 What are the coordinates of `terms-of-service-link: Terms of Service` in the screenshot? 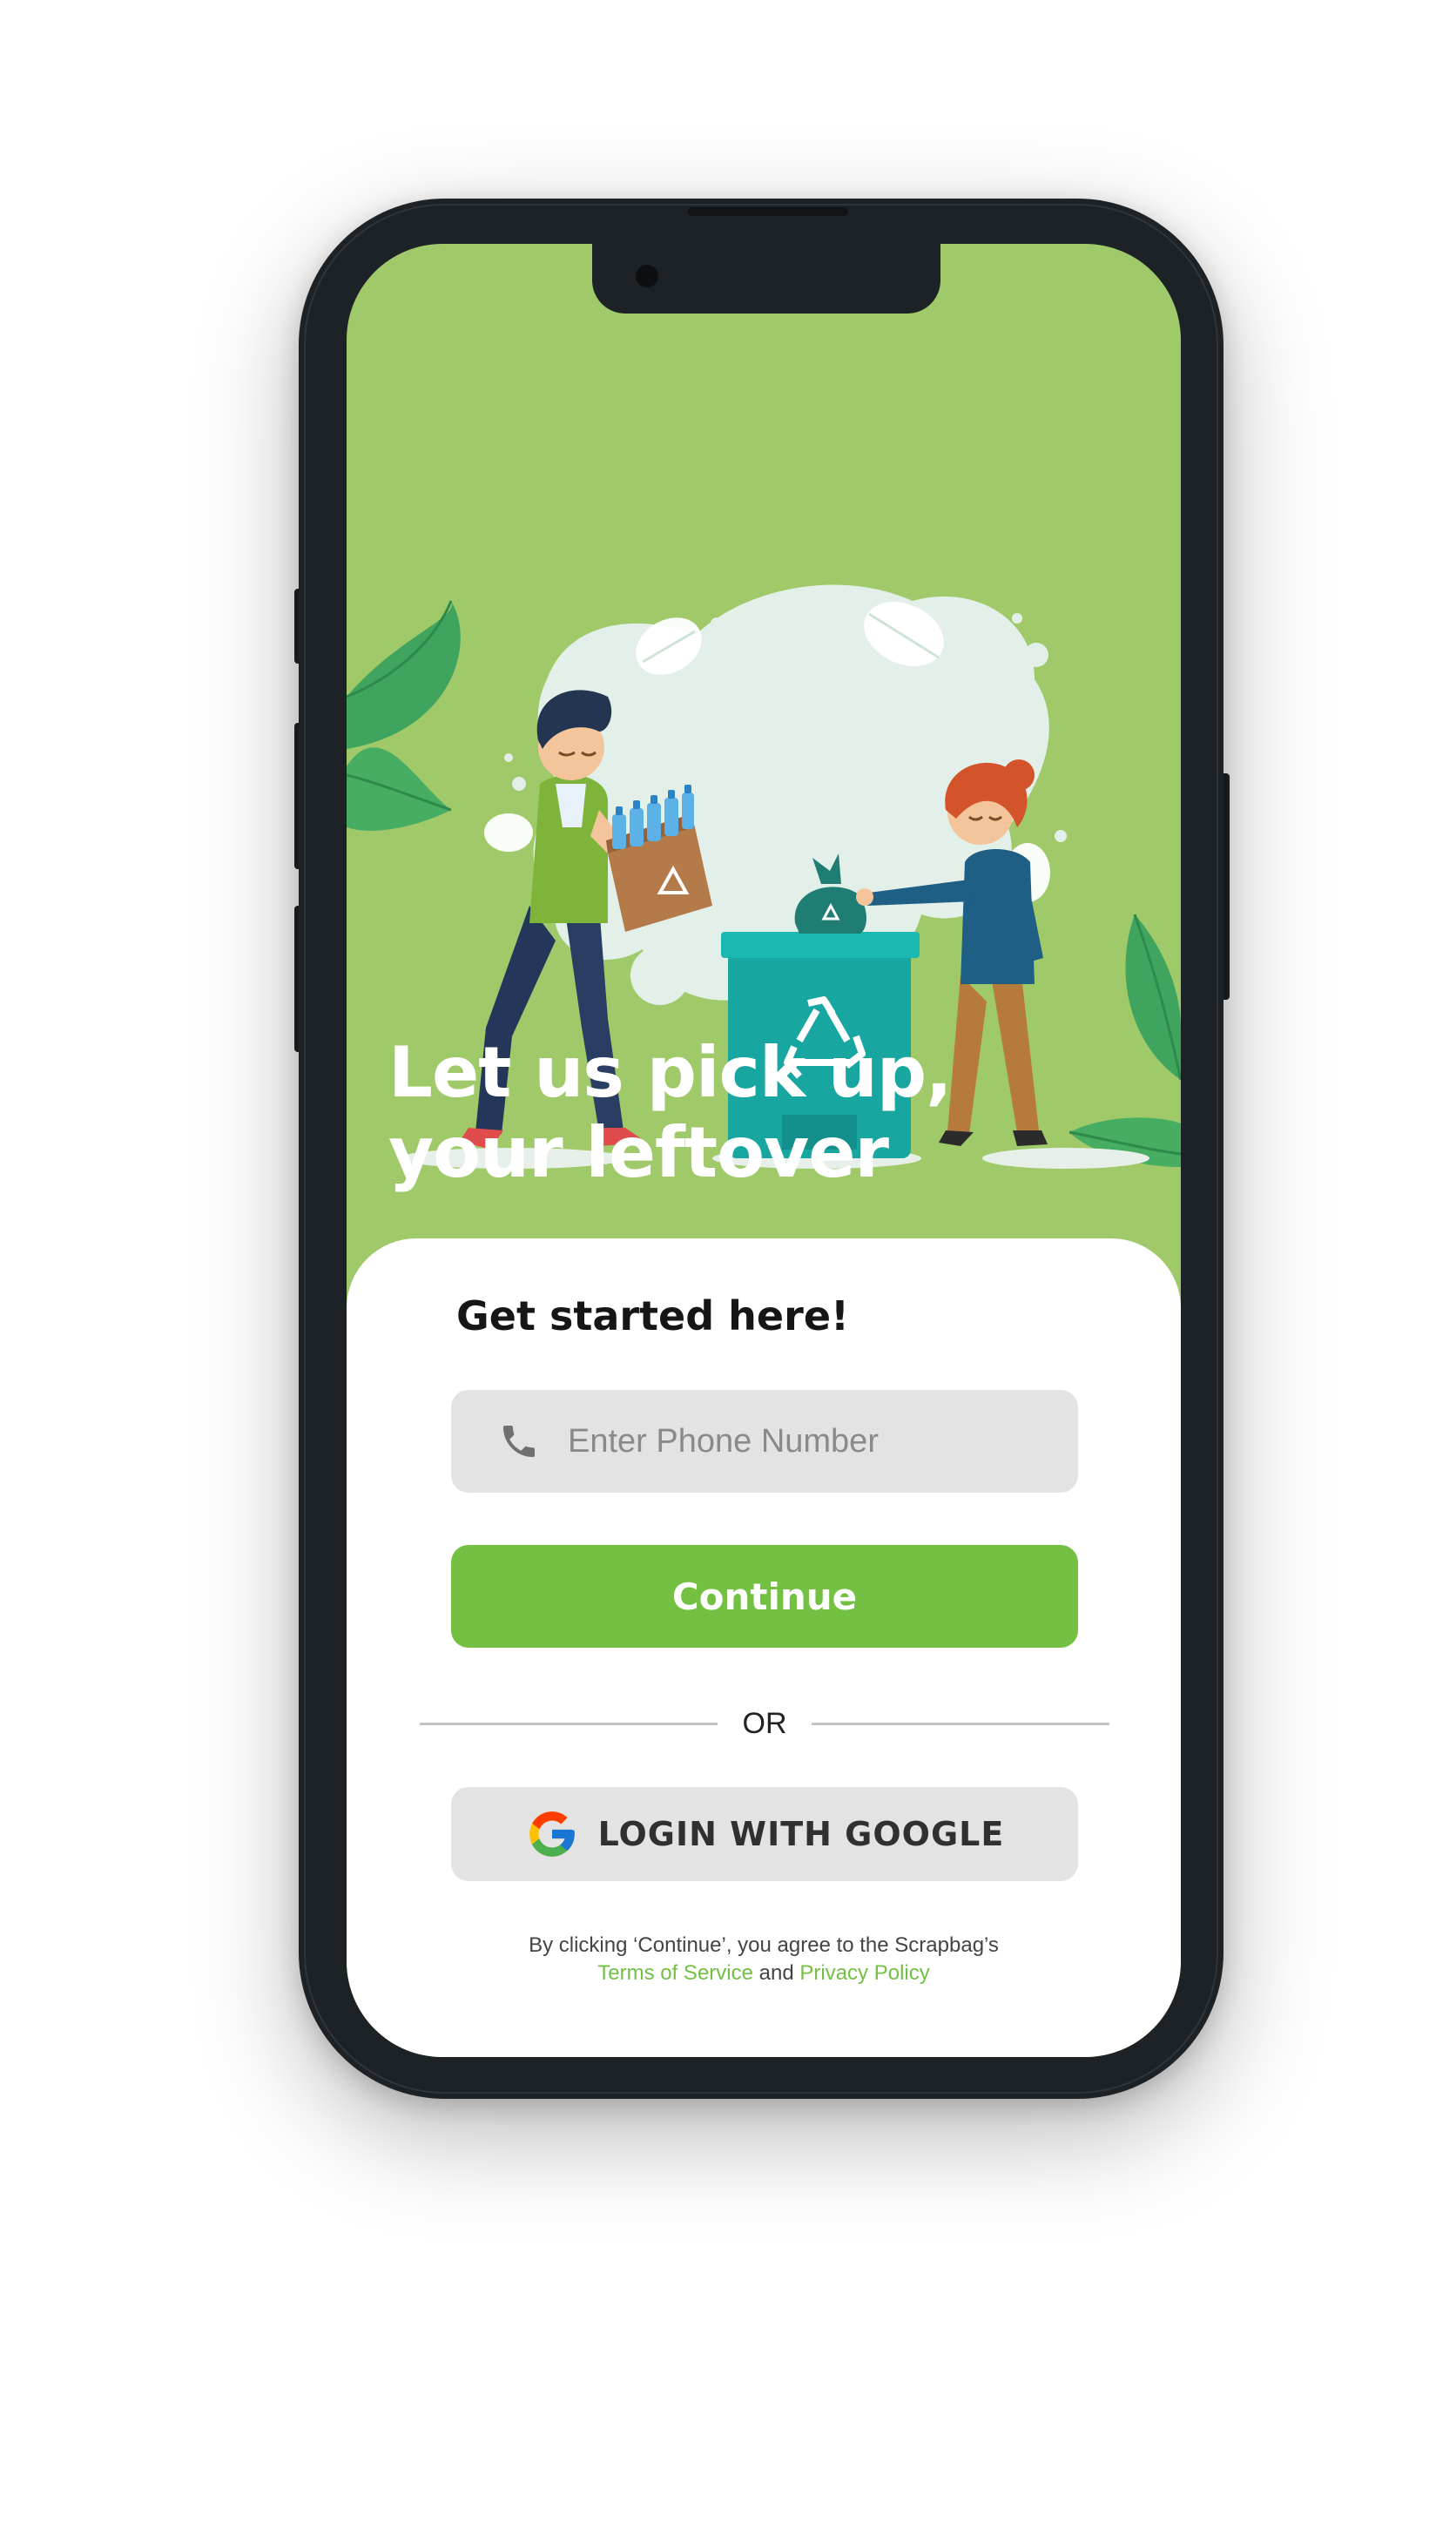 It's located at (675, 1973).